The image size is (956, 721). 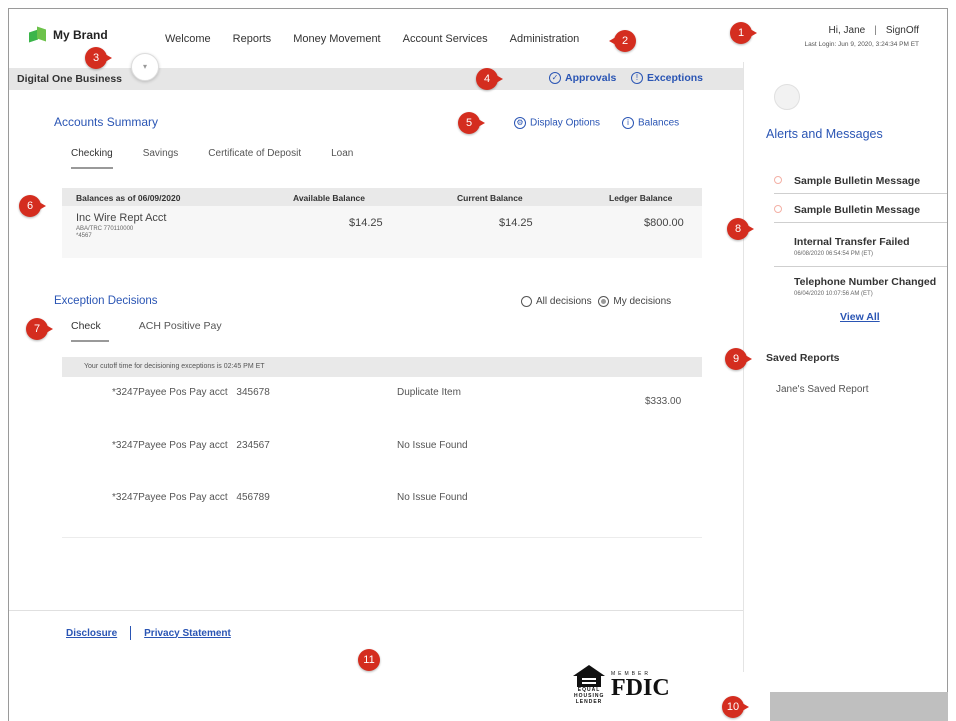 What do you see at coordinates (545, 39) in the screenshot?
I see `nav-administration: Administration` at bounding box center [545, 39].